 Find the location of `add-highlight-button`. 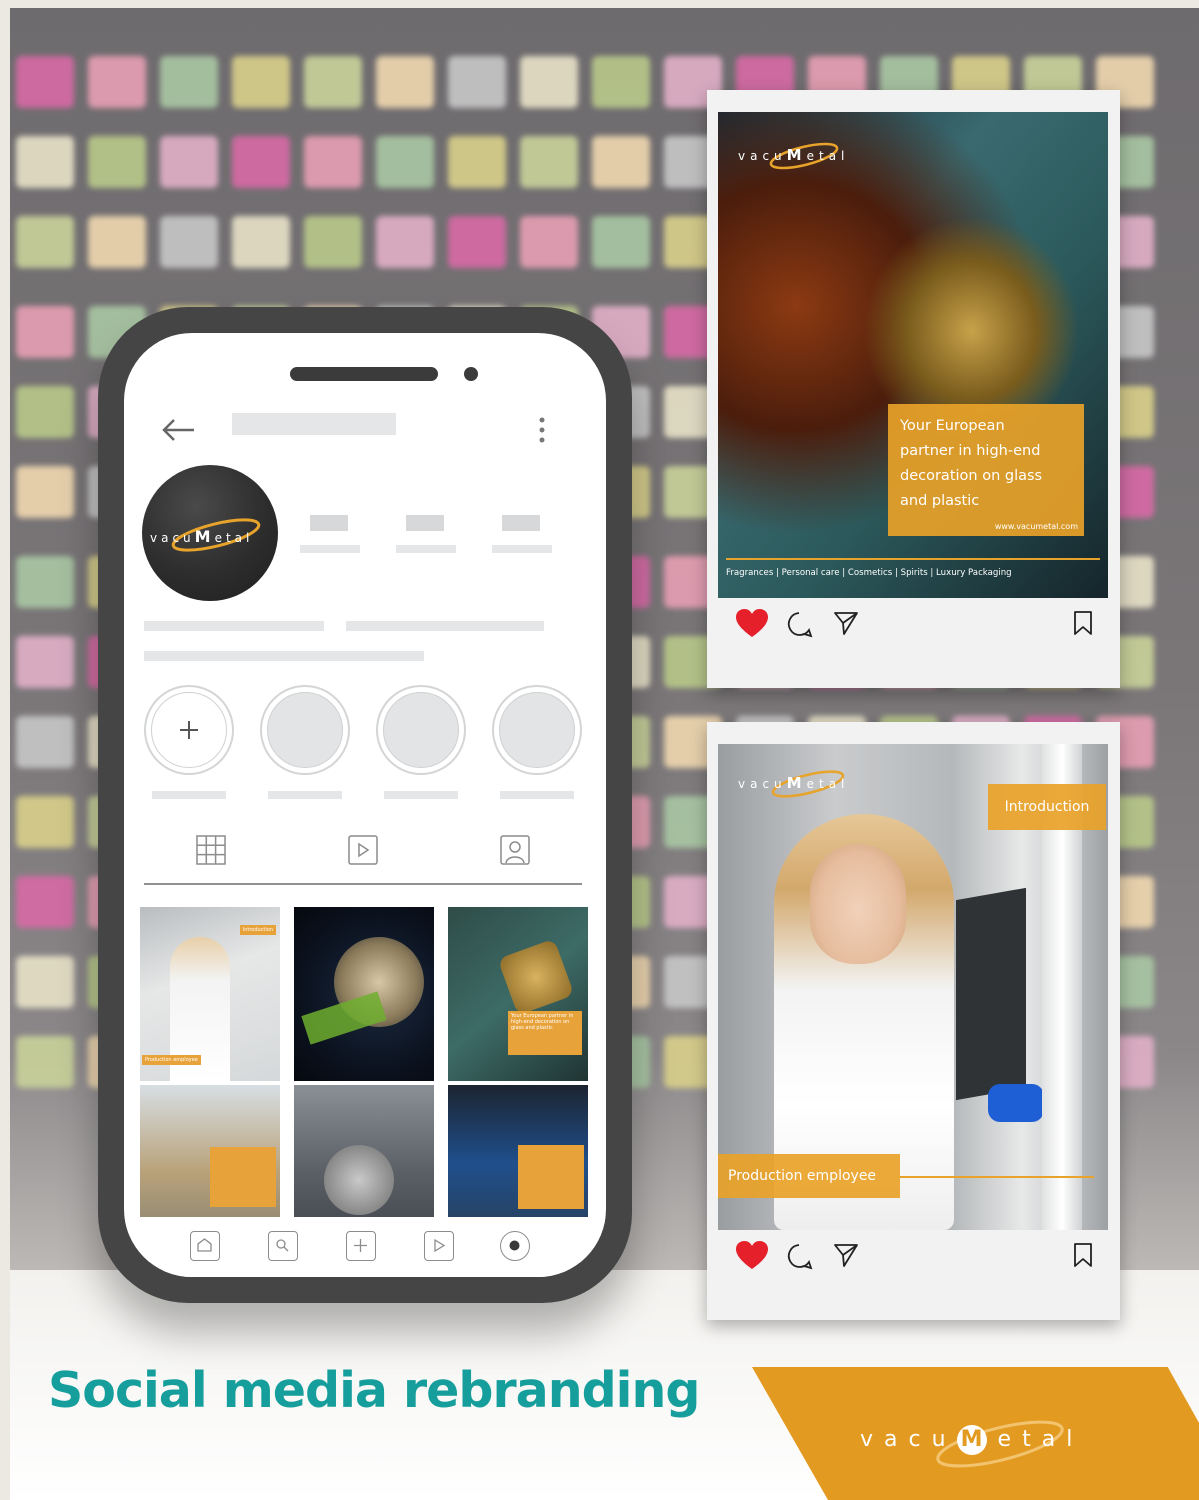

add-highlight-button is located at coordinates (189, 730).